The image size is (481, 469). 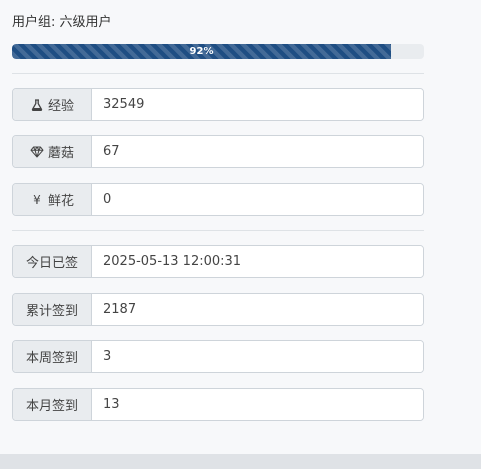 What do you see at coordinates (257, 199) in the screenshot?
I see `flower-value: 0` at bounding box center [257, 199].